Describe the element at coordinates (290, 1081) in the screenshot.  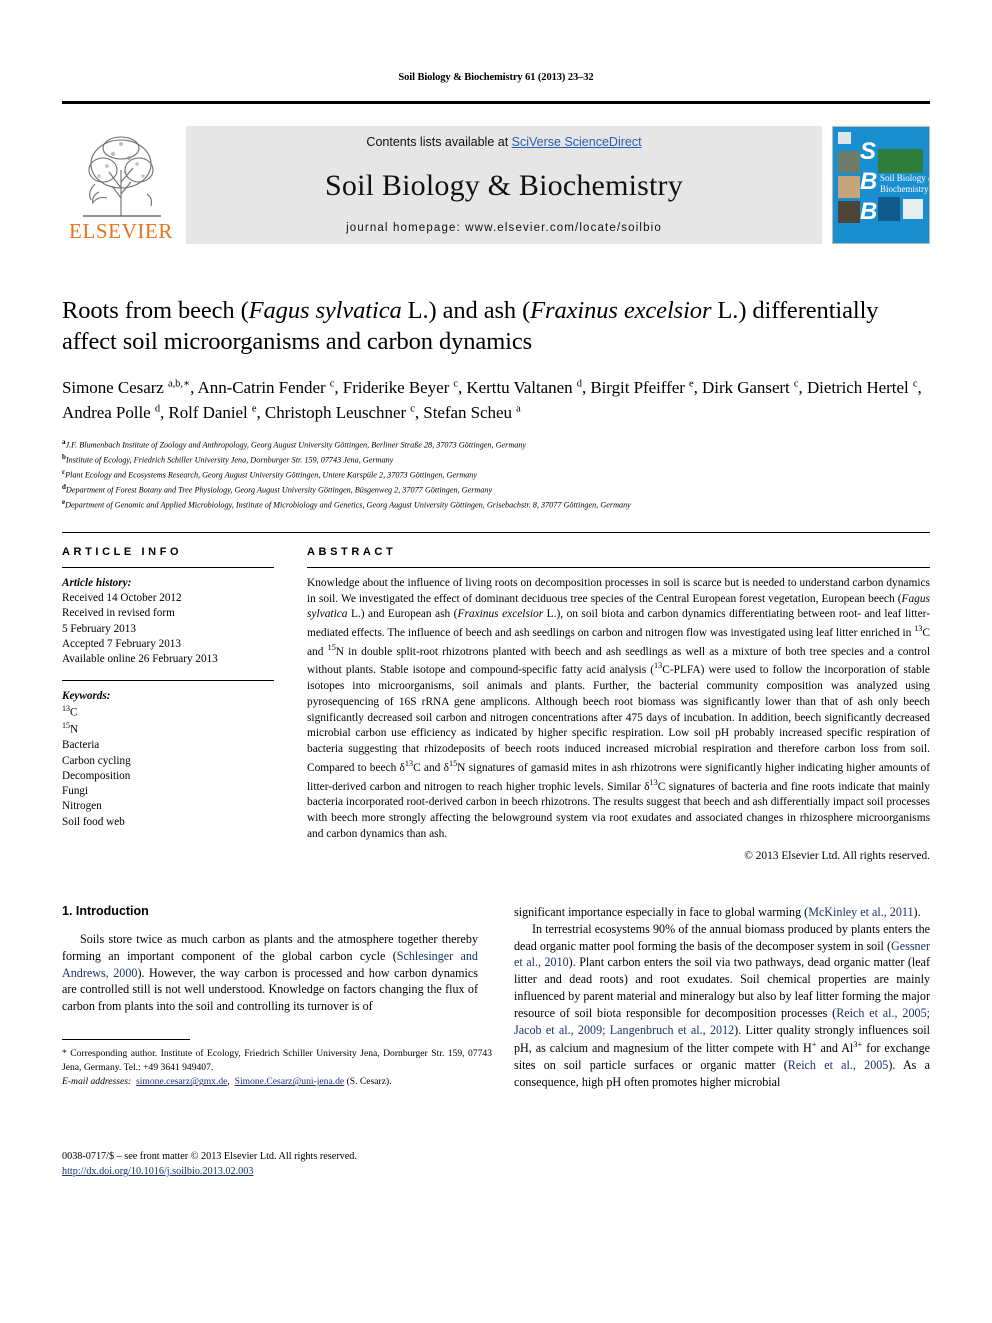
I see `email-link-2: Simone.Cesarz@uni-jena.de` at that location.